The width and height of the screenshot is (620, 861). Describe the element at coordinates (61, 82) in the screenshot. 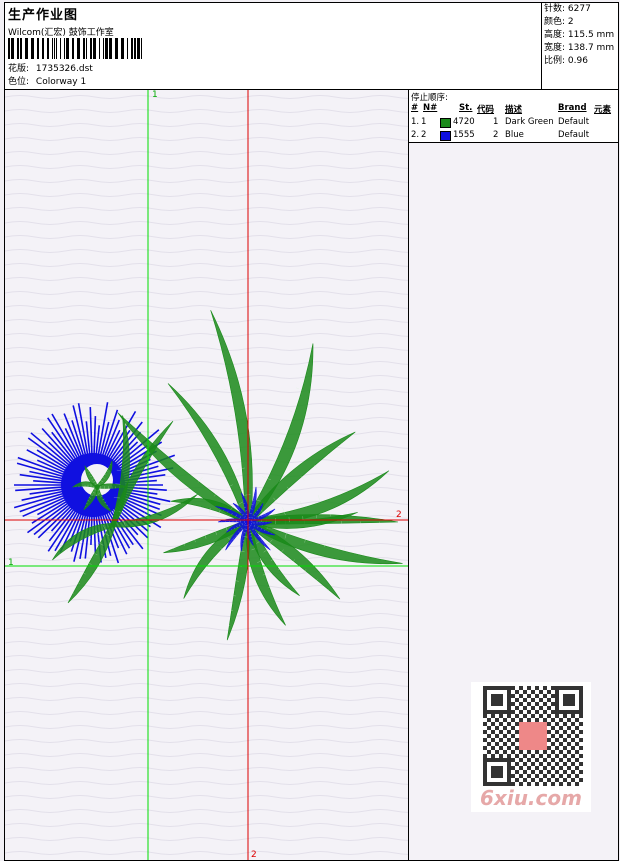

I see `colorway-value: Colorway 1` at that location.